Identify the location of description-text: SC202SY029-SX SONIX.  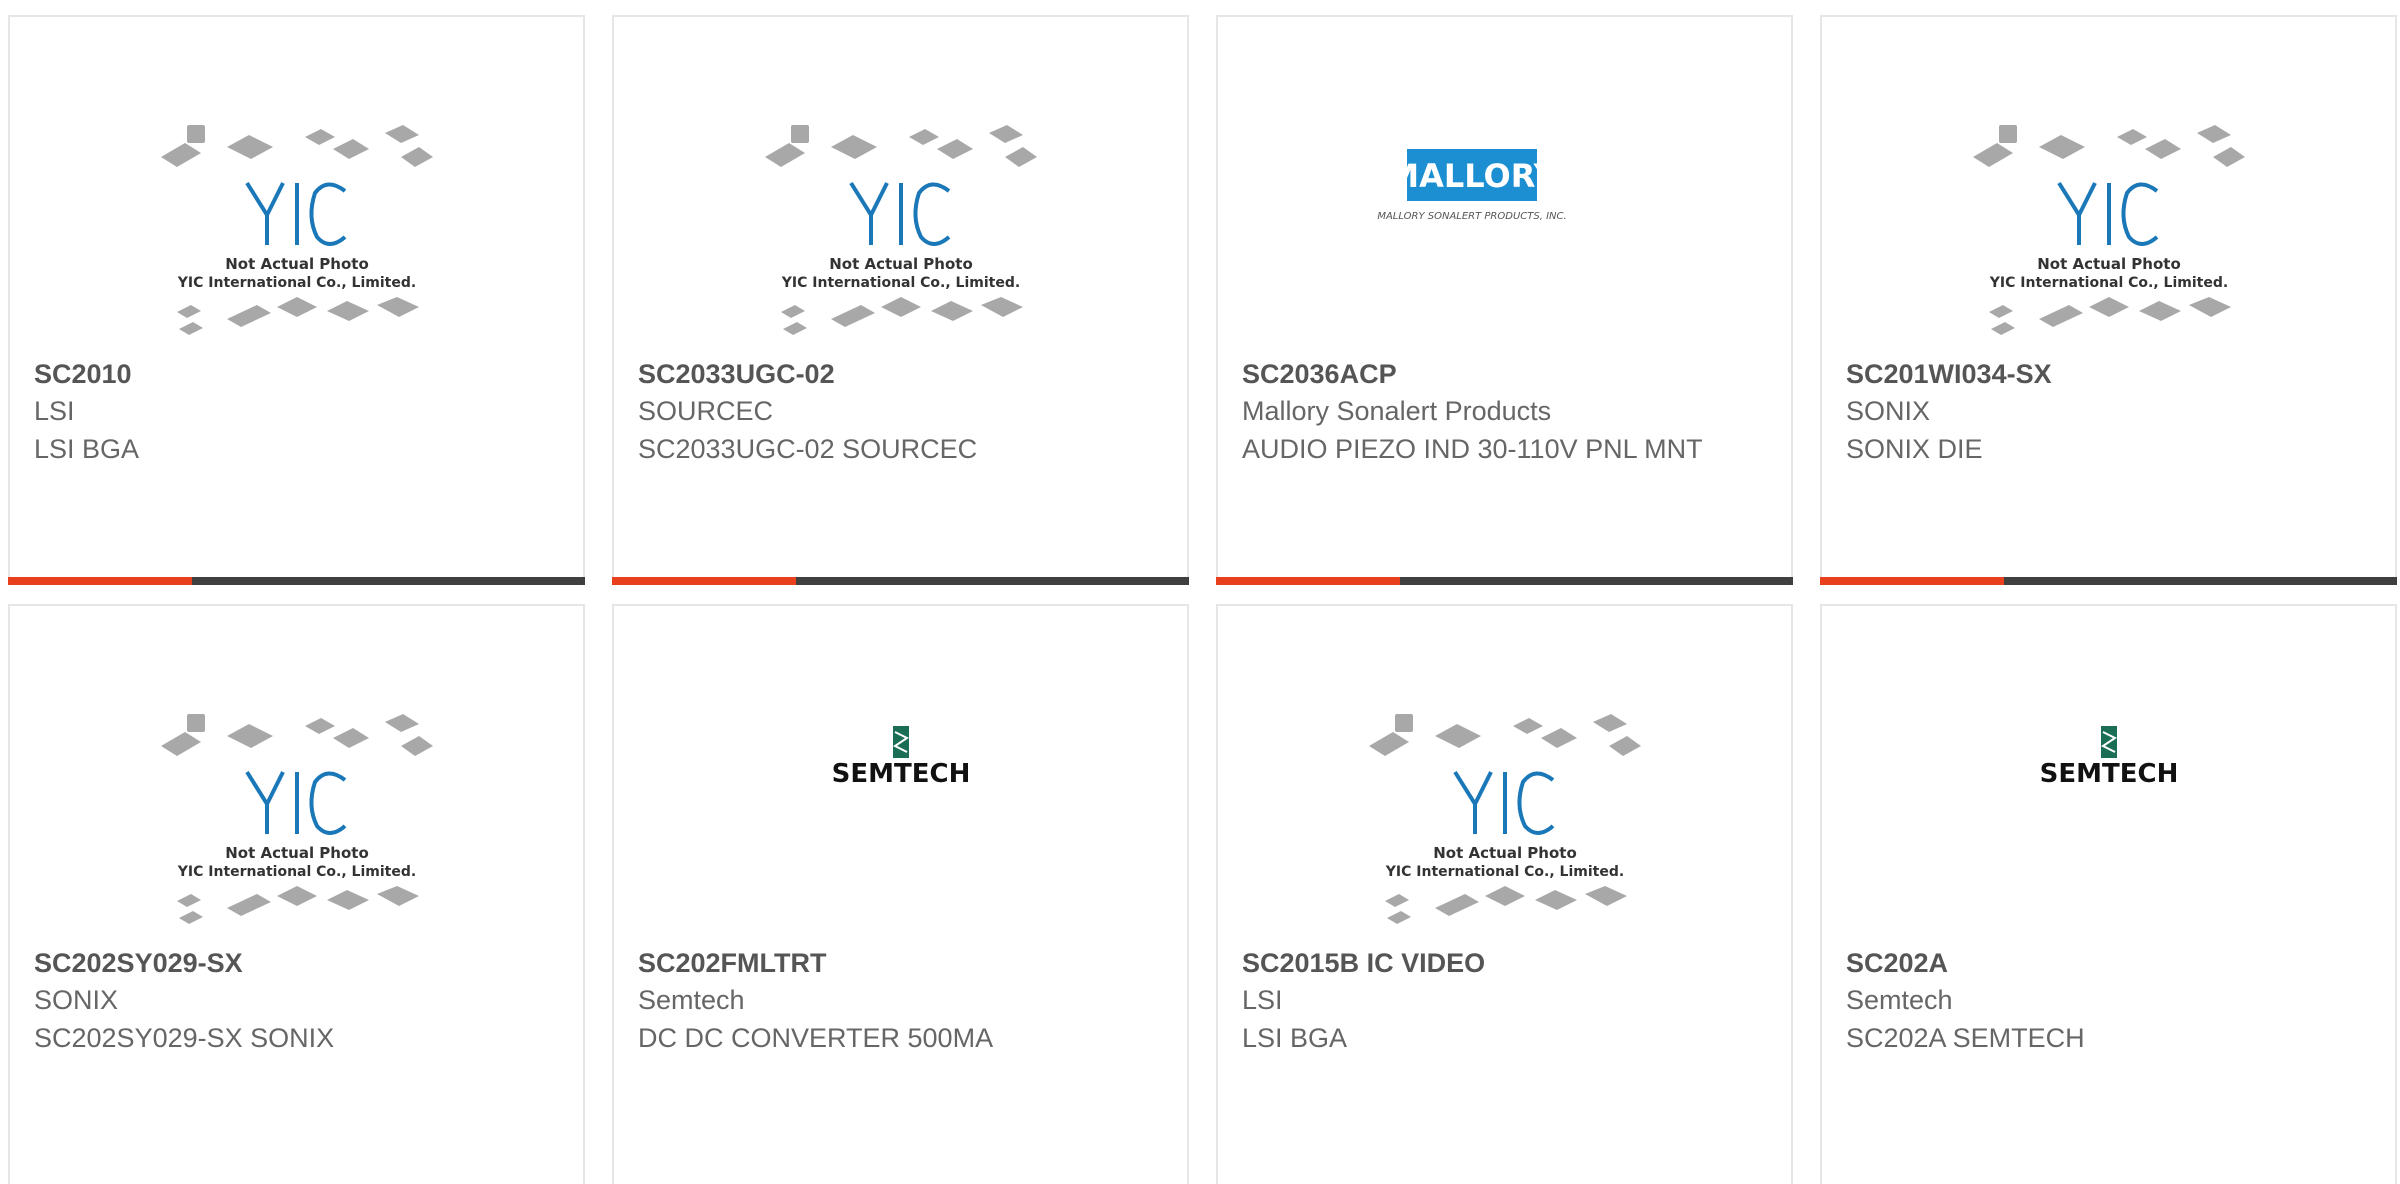
(184, 1038).